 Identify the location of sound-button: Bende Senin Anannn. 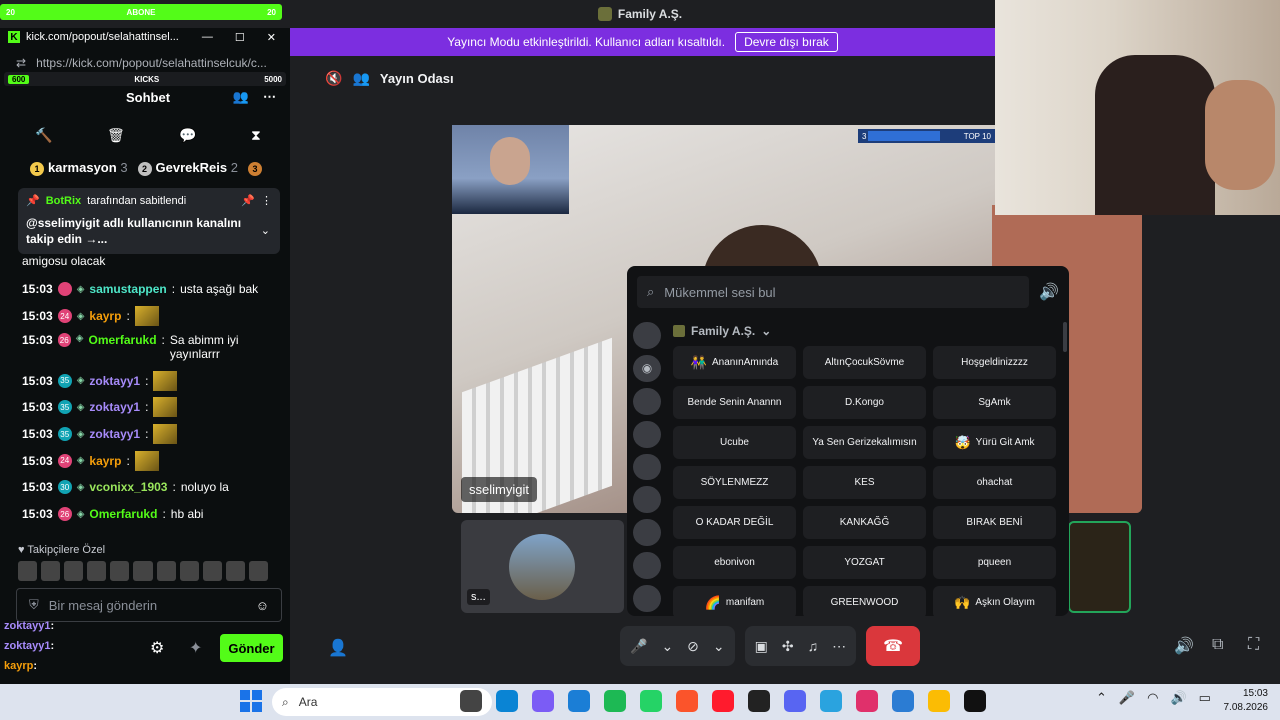
(734, 402).